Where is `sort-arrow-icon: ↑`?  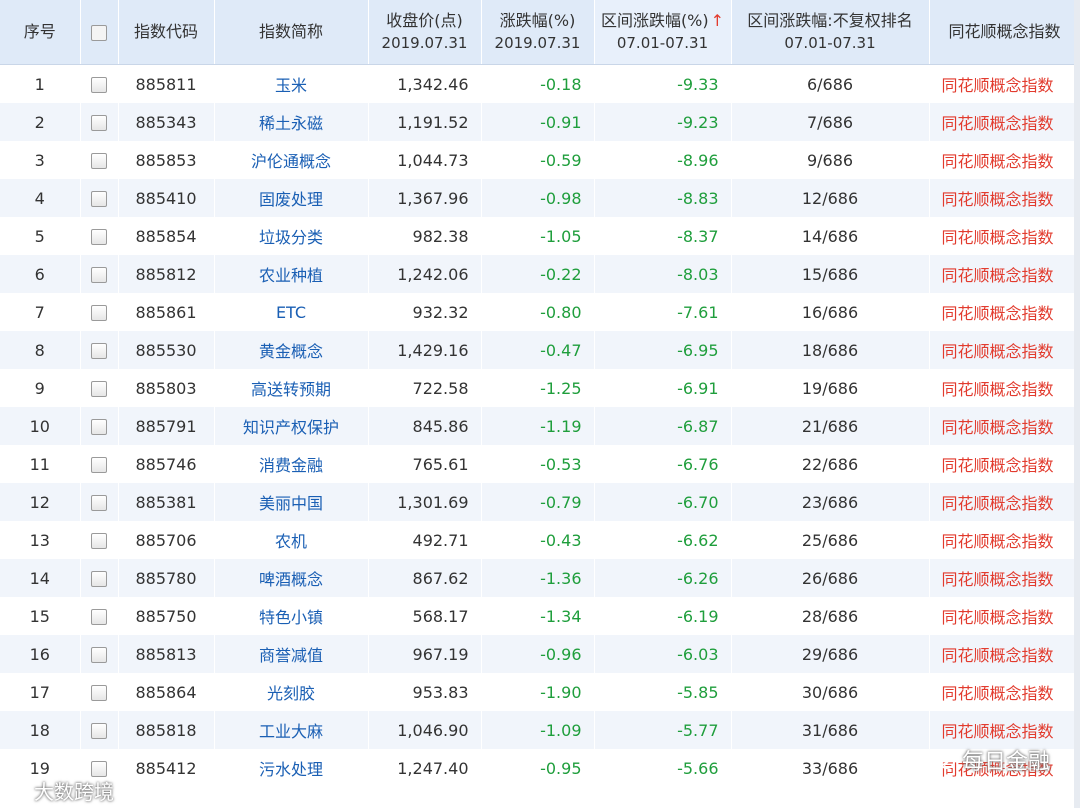
sort-arrow-icon: ↑ is located at coordinates (717, 20).